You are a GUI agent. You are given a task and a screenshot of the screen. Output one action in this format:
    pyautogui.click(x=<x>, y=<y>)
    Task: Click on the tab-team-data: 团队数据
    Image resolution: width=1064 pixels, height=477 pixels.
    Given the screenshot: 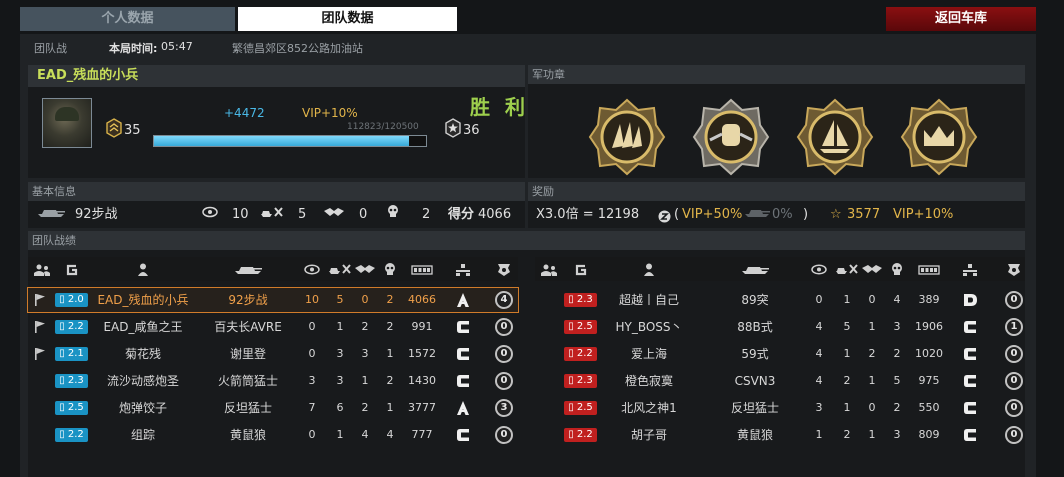 What is the action you would take?
    pyautogui.click(x=347, y=19)
    